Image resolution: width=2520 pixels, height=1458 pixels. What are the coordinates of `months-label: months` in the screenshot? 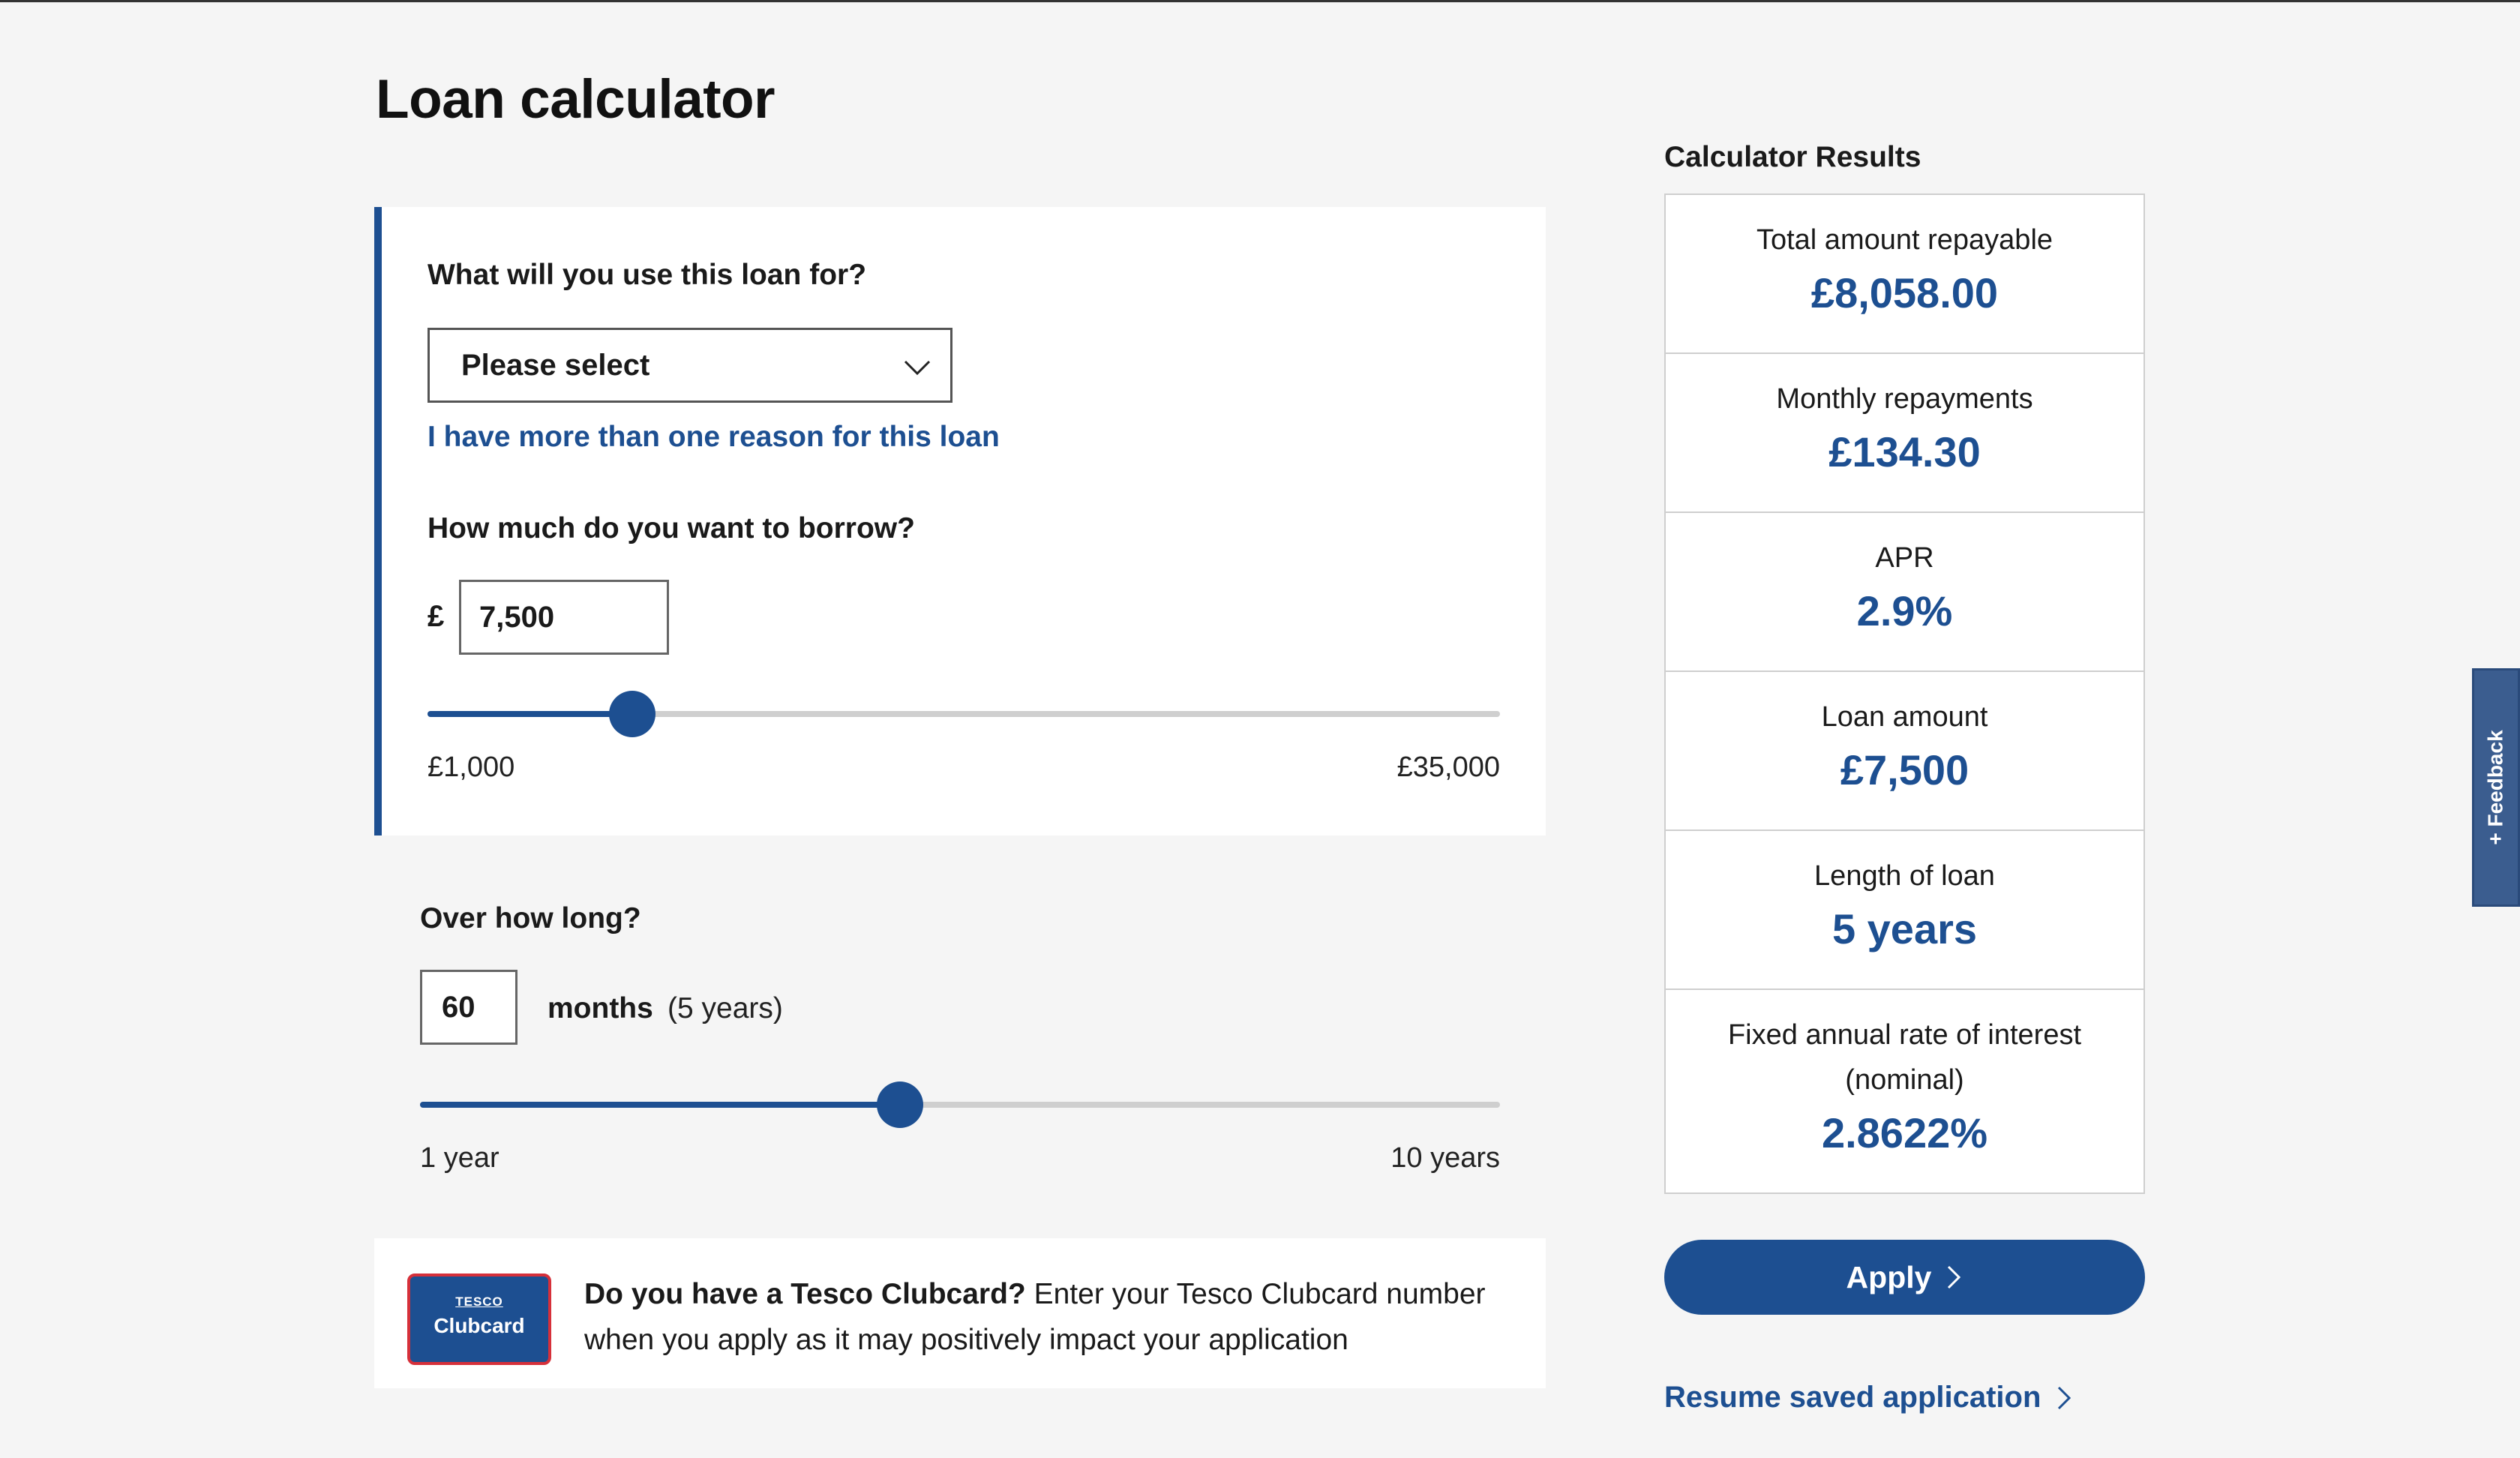 It's located at (600, 1008).